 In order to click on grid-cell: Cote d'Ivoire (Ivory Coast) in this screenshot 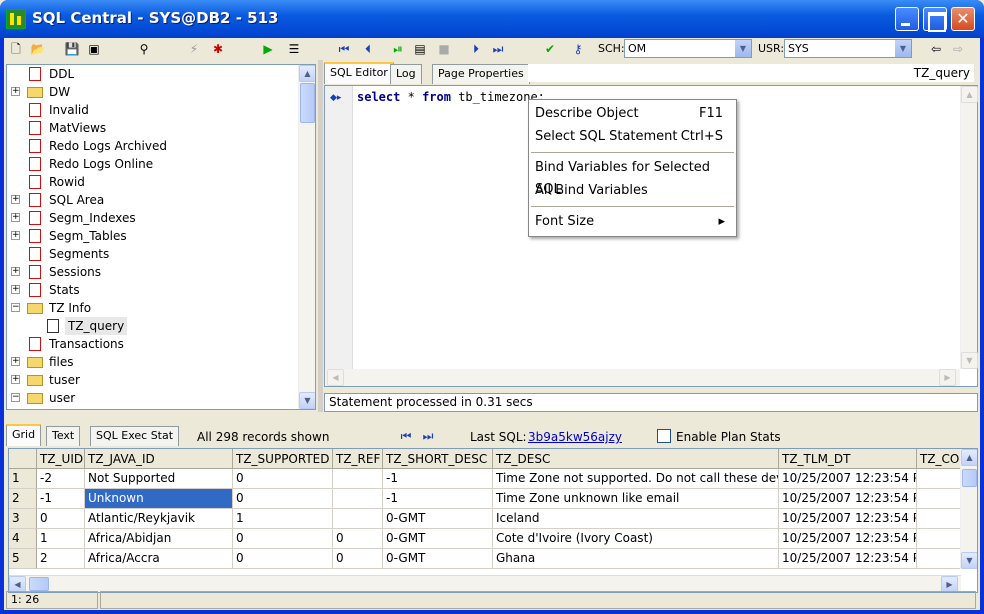, I will do `click(636, 539)`.